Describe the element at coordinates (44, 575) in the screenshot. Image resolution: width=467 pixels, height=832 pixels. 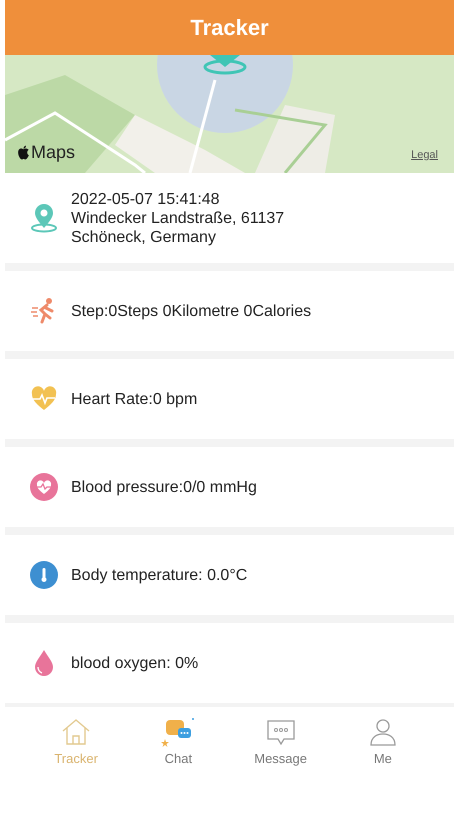
I see `thermometer-icon` at that location.